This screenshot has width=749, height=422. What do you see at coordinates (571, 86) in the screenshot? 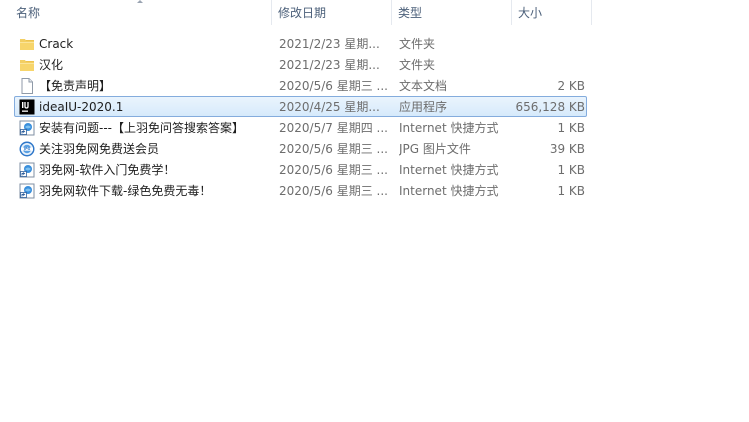
I see `file-size: 2 KB` at bounding box center [571, 86].